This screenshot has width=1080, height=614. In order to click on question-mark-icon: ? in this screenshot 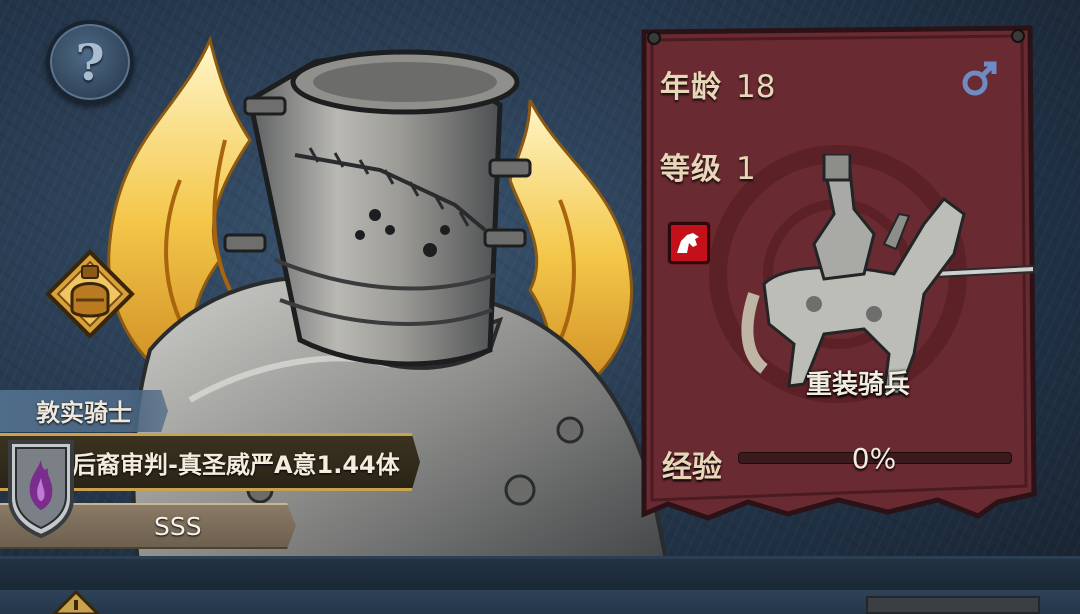, I will do `click(90, 62)`.